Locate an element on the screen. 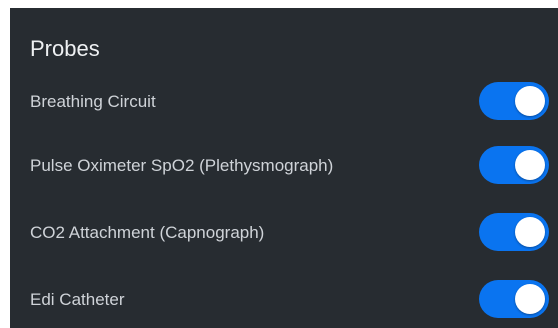 This screenshot has width=558, height=328. probe-label: Pulse Oximeter SpO2 (Plethysmograph) is located at coordinates (182, 165).